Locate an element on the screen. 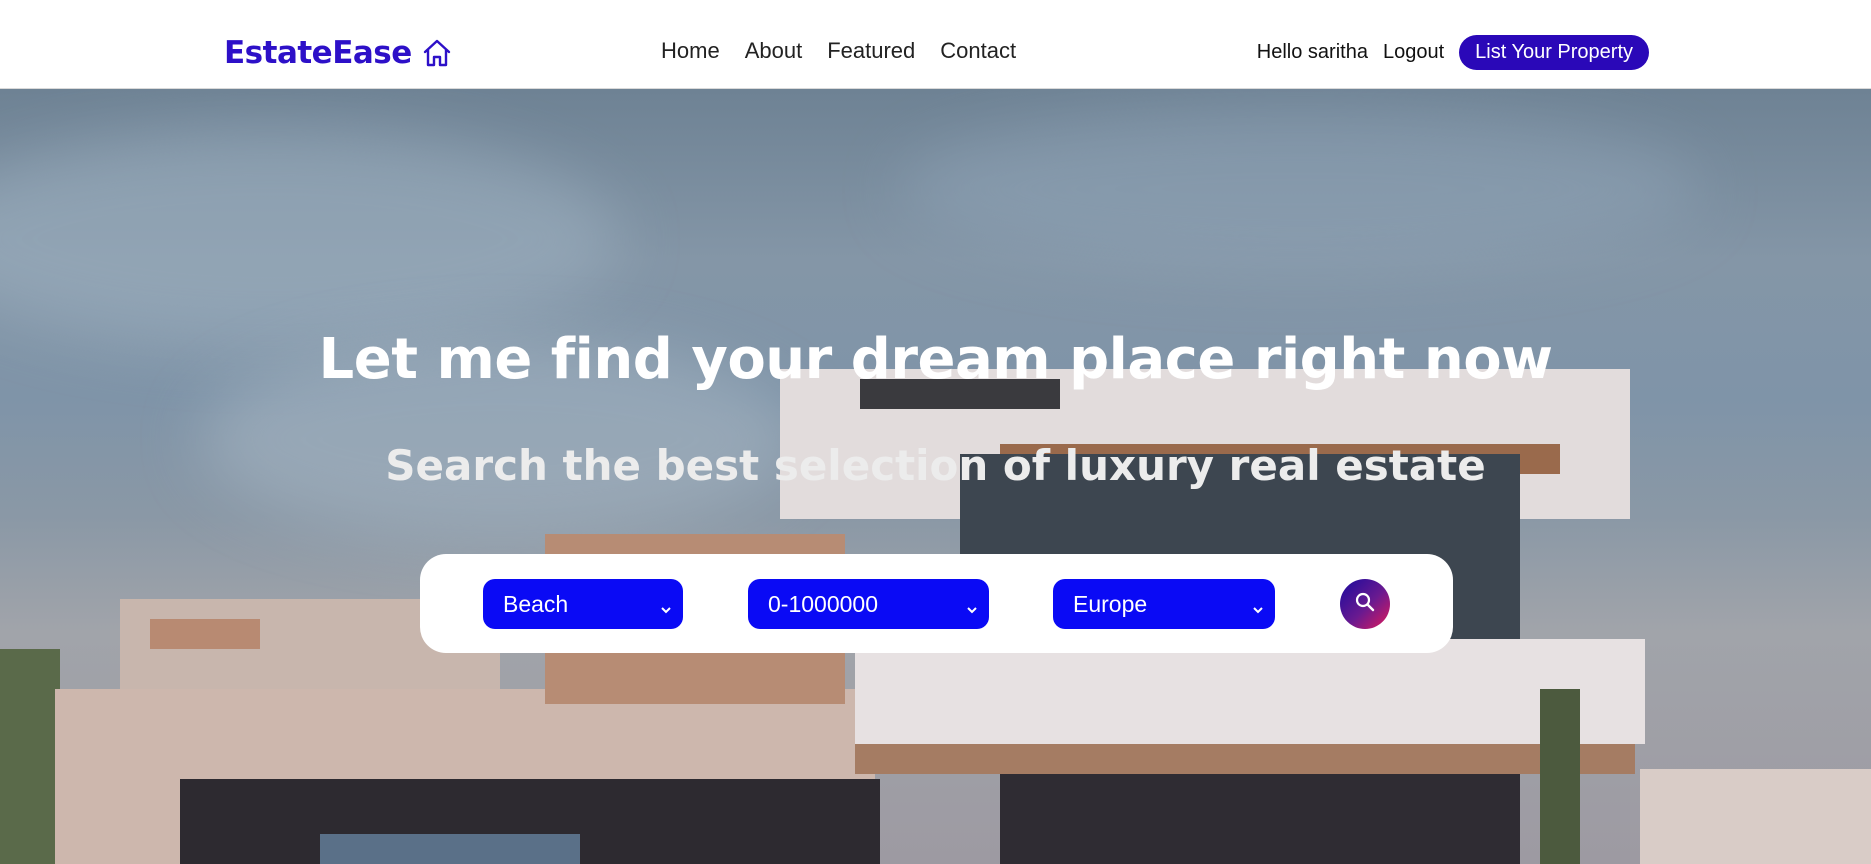 The width and height of the screenshot is (1871, 864). brand-name: EstateEase is located at coordinates (318, 53).